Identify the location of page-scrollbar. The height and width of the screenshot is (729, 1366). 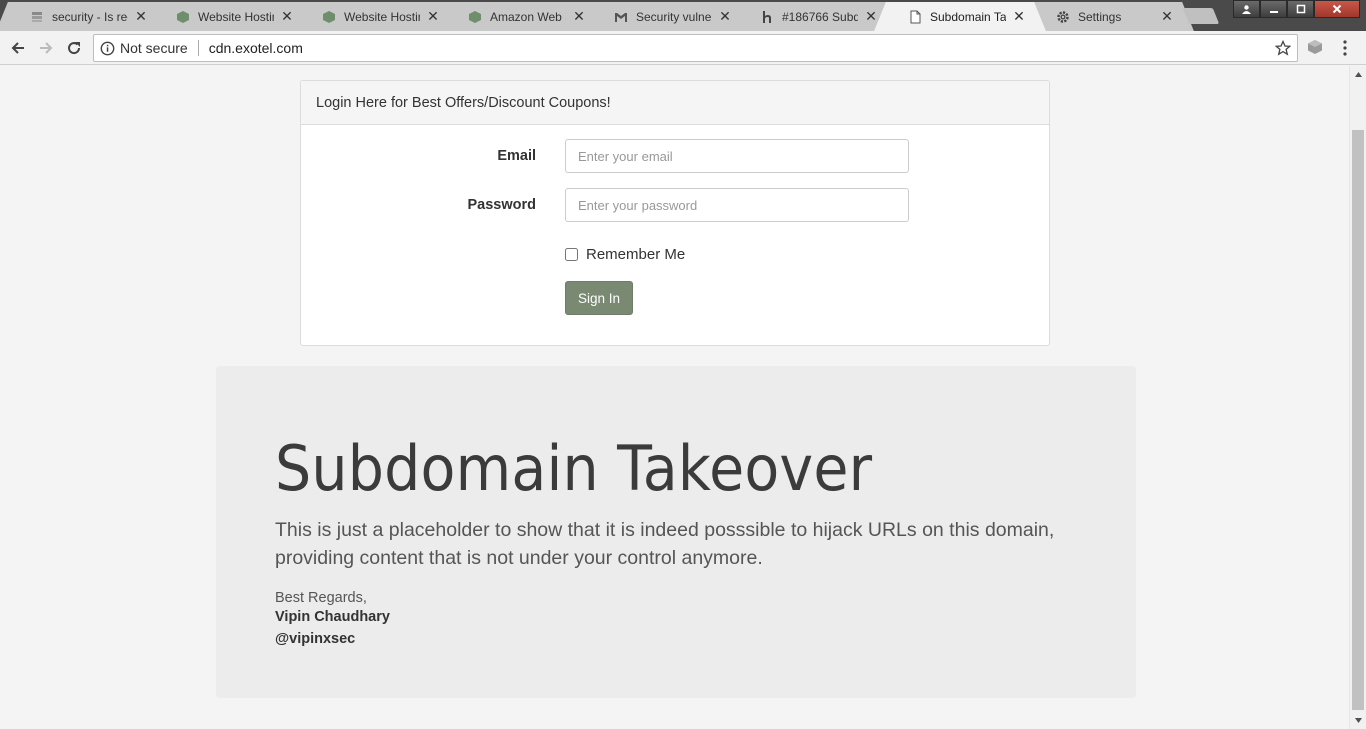
(1357, 397).